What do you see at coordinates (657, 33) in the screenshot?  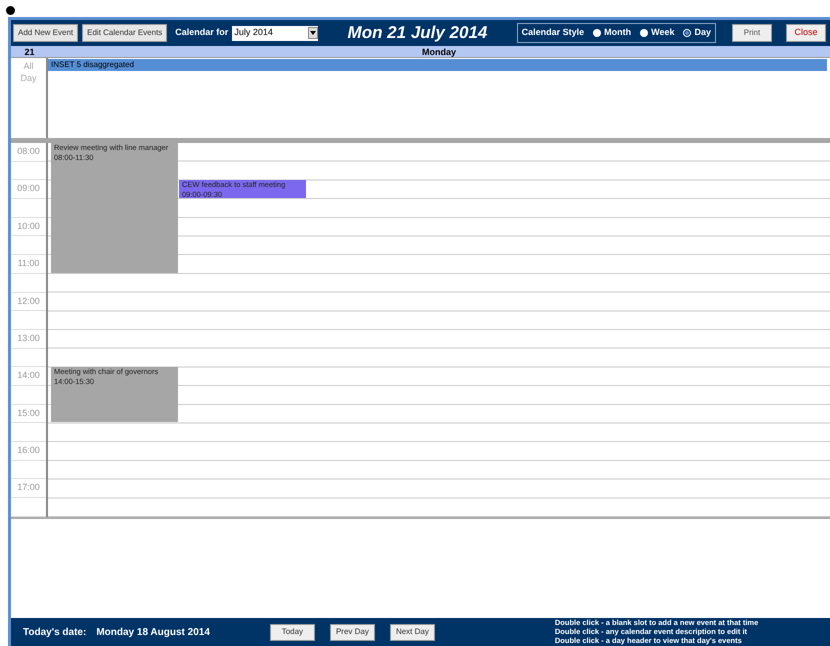 I see `style-radio: Week` at bounding box center [657, 33].